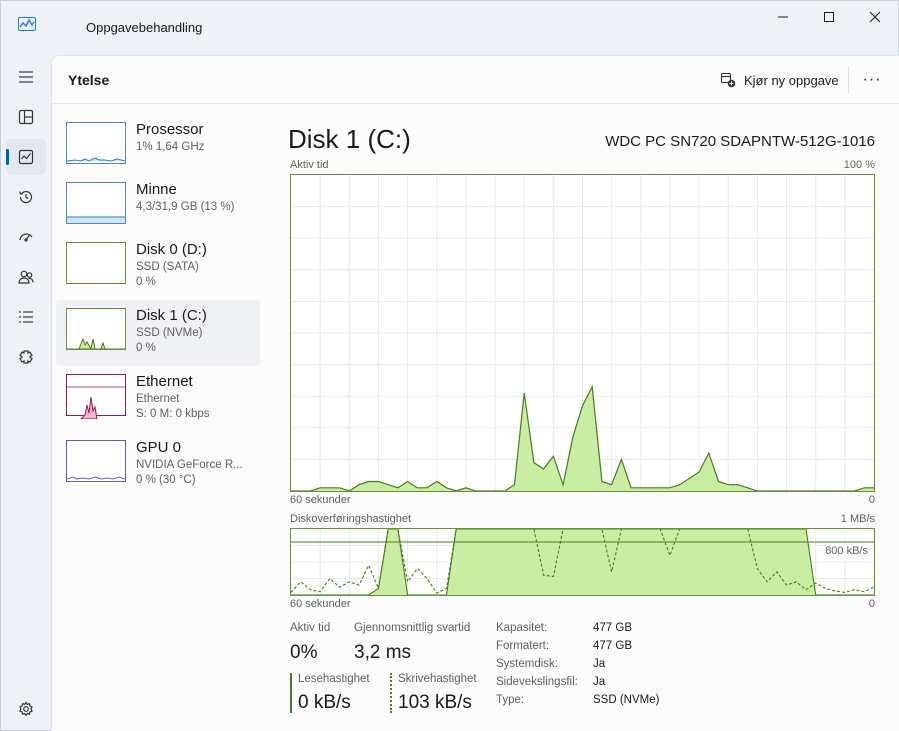 This screenshot has width=899, height=731. I want to click on details-icon, so click(26, 317).